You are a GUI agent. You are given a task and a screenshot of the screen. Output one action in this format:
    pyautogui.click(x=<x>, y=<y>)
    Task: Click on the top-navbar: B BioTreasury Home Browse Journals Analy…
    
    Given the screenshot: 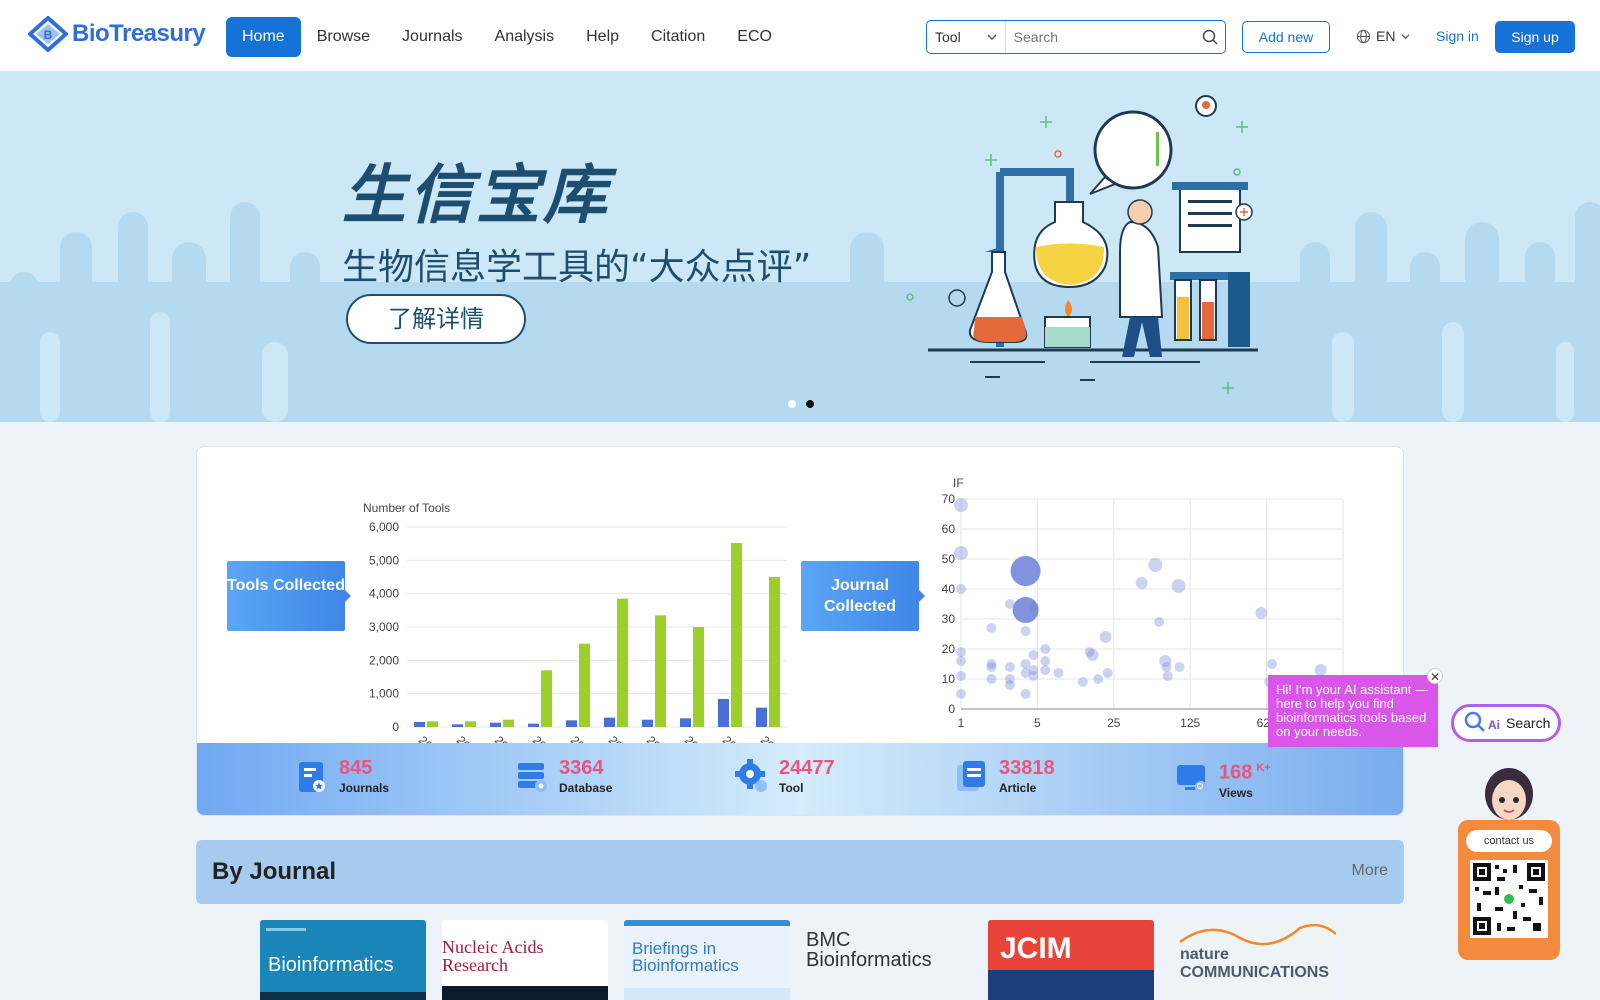 What is the action you would take?
    pyautogui.click(x=800, y=36)
    